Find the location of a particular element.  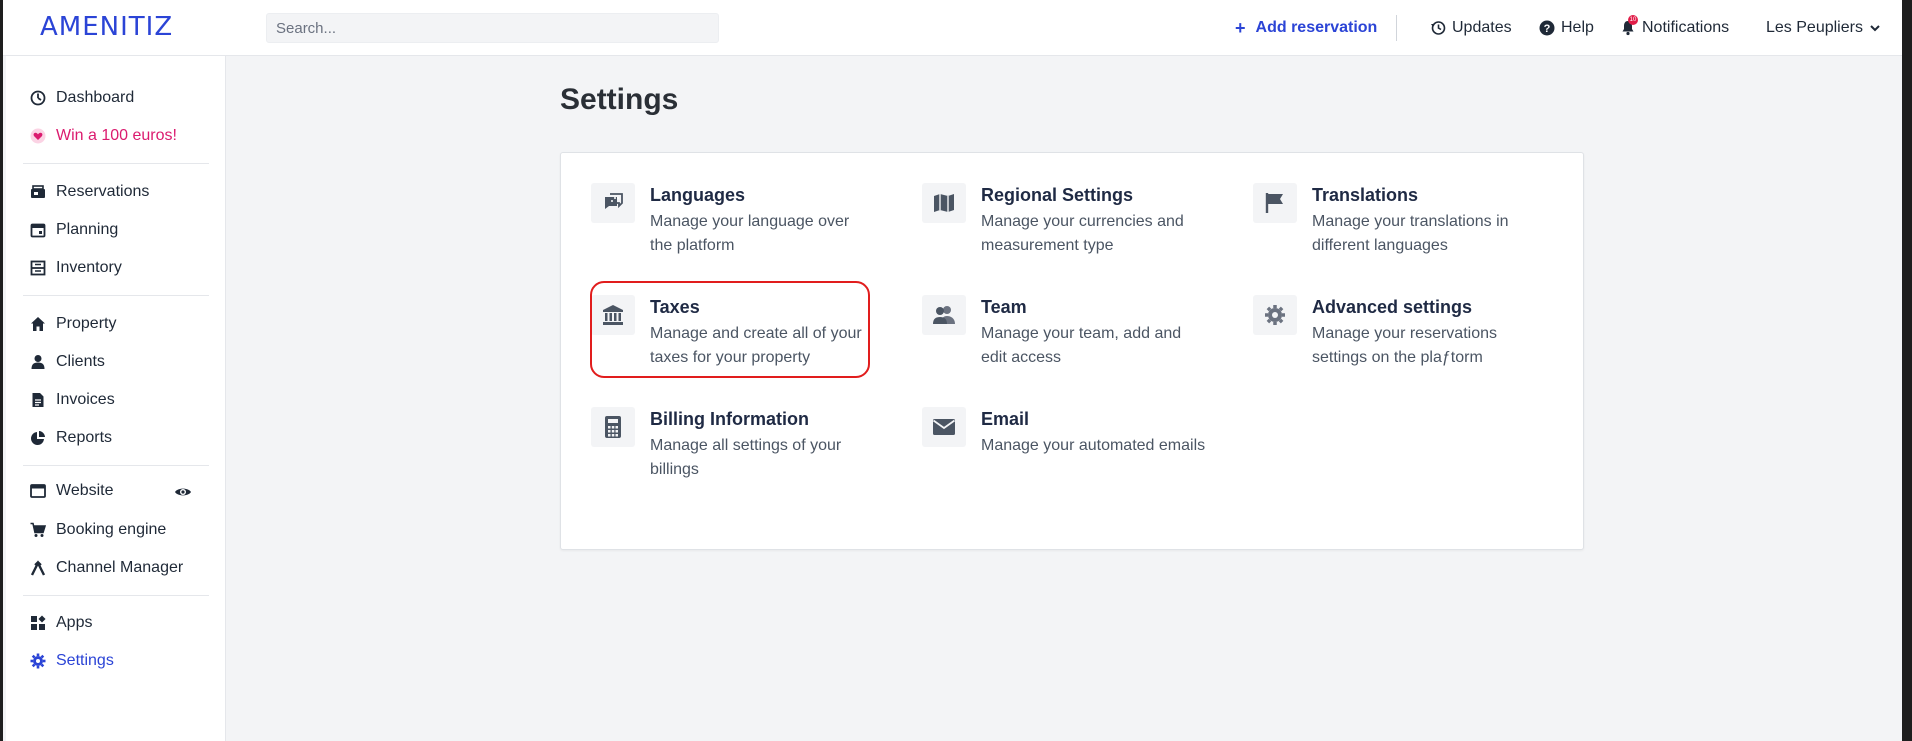

calendar-icon is located at coordinates (38, 230).